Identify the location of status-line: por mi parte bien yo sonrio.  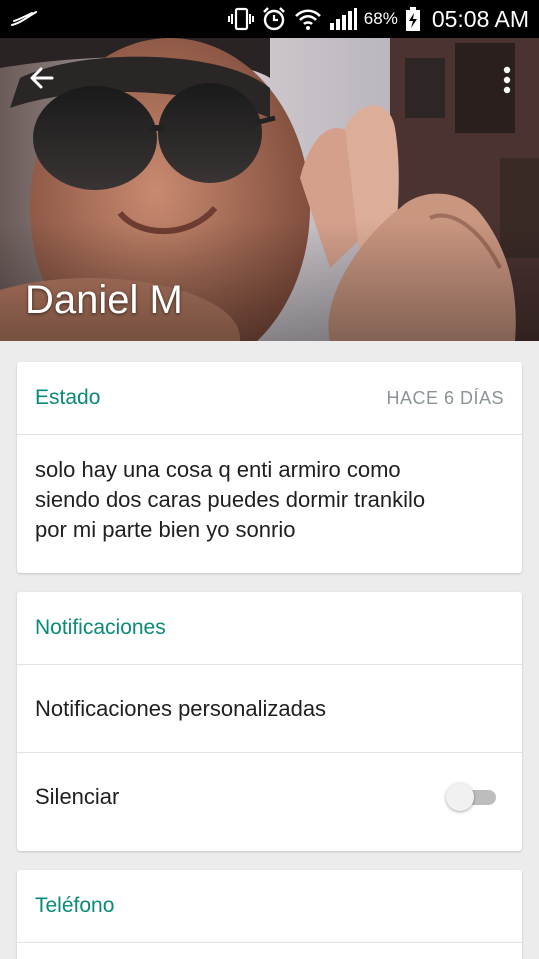
(165, 529).